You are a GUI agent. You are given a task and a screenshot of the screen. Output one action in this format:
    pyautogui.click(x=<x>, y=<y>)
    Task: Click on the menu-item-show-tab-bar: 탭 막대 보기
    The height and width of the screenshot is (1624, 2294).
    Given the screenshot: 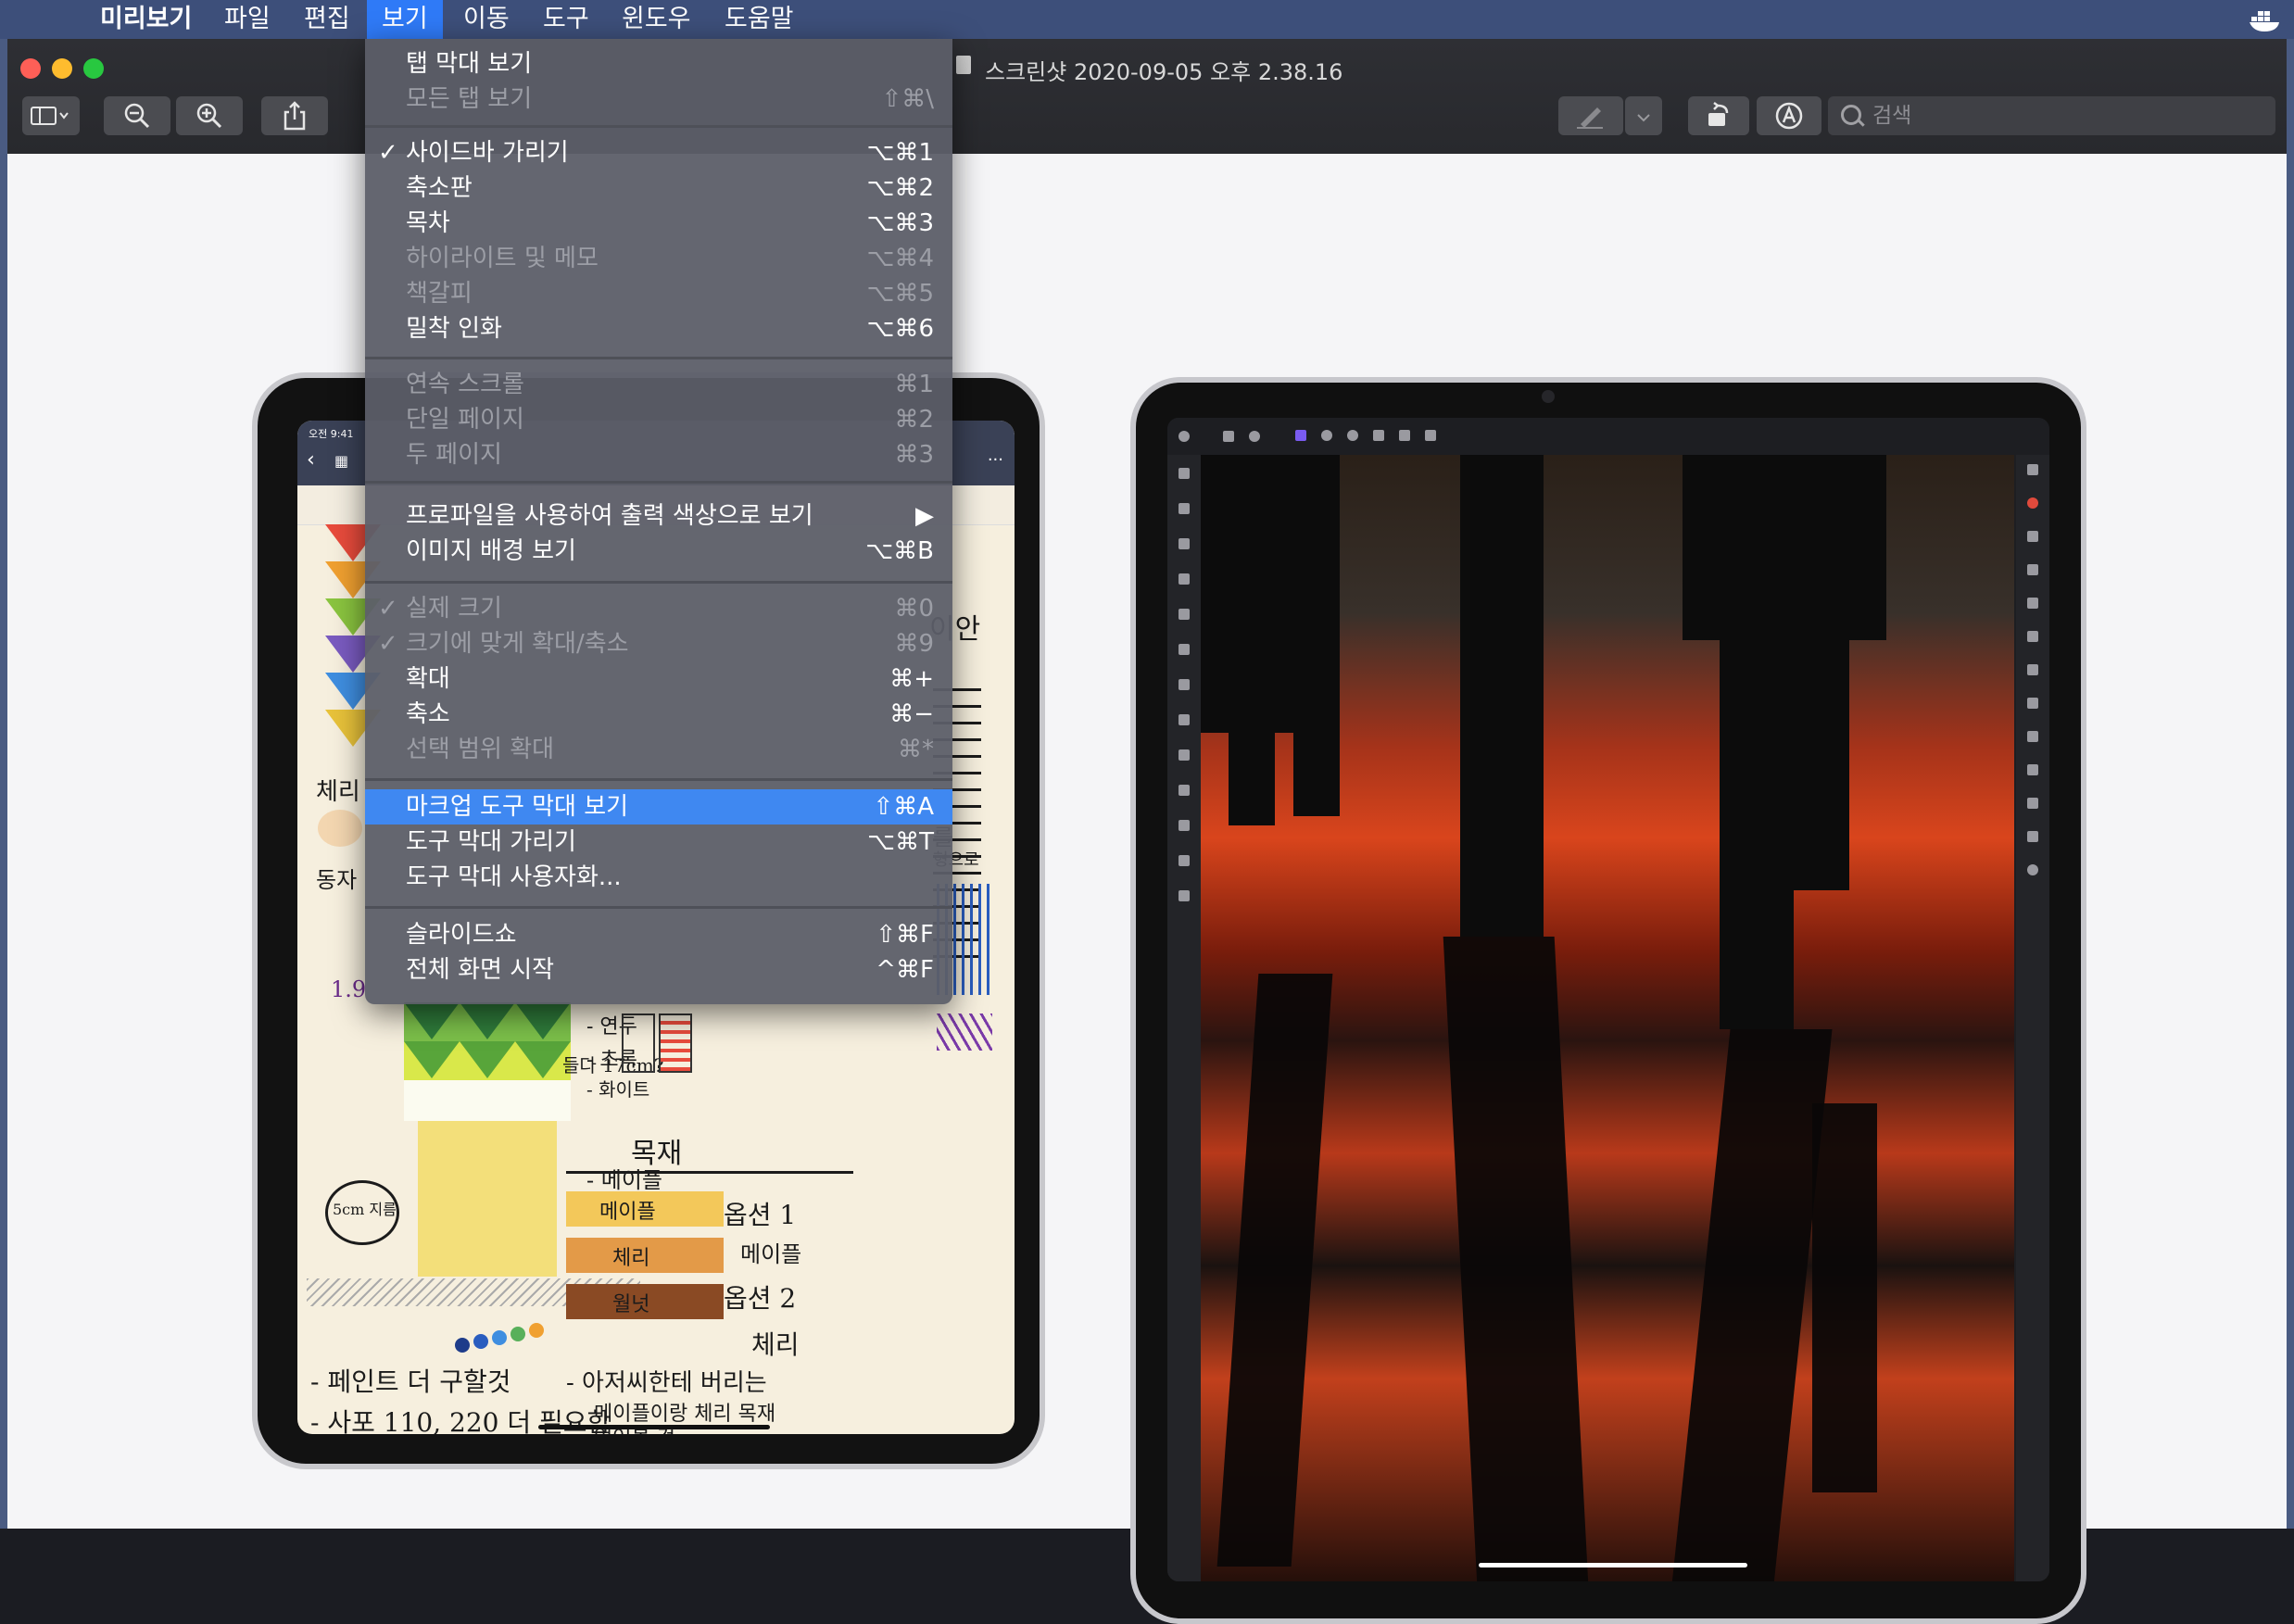 What is the action you would take?
    pyautogui.click(x=658, y=64)
    